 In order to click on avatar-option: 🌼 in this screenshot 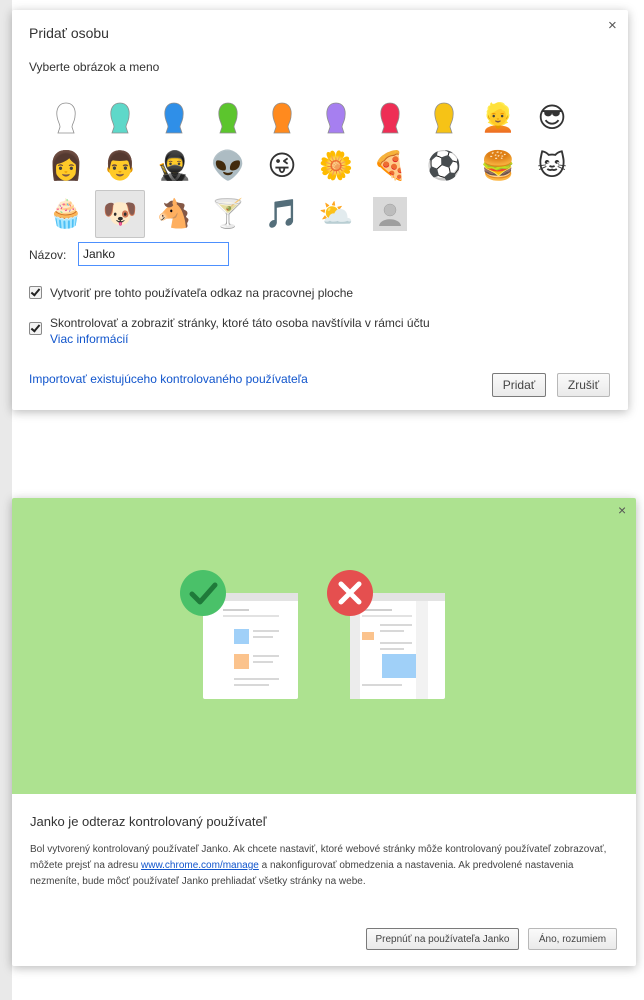, I will do `click(336, 166)`.